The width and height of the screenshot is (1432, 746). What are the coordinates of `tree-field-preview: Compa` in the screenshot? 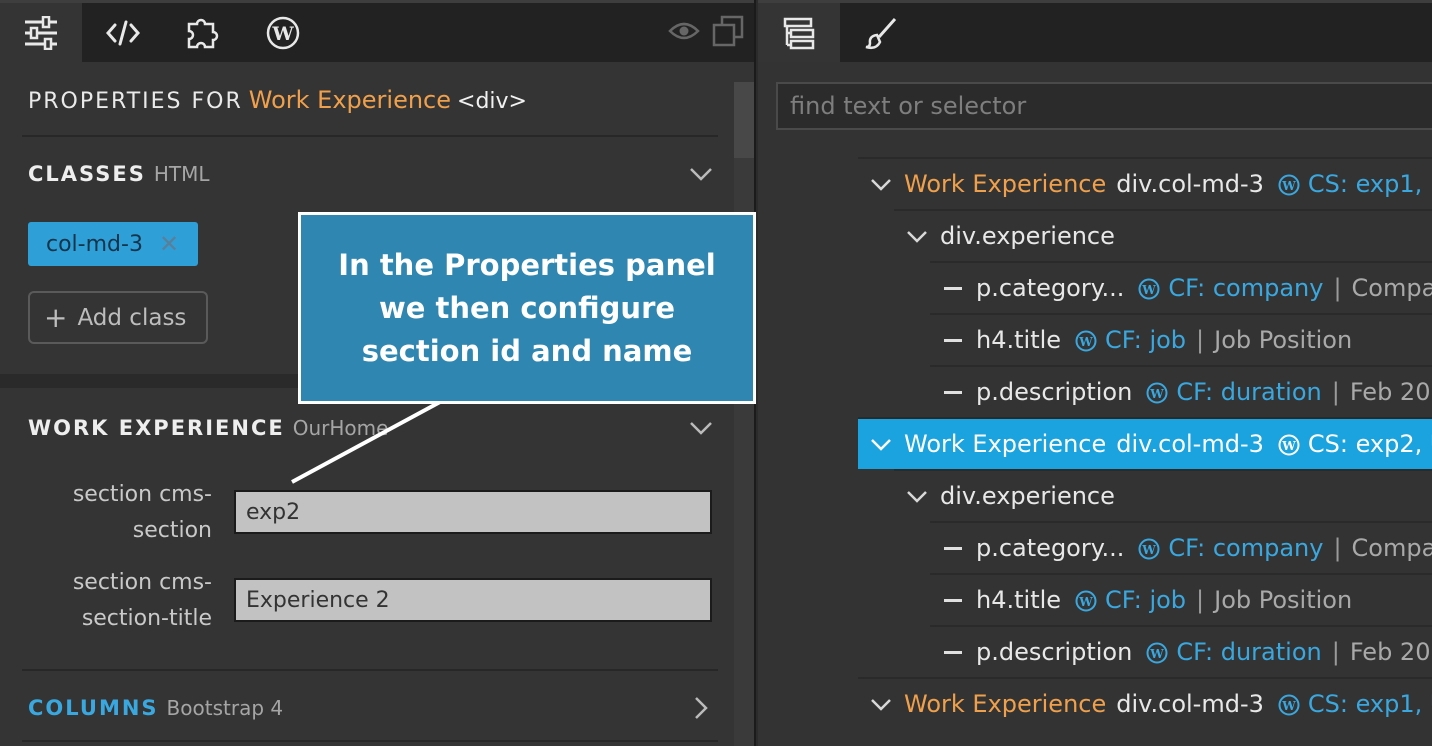 It's located at (1391, 288).